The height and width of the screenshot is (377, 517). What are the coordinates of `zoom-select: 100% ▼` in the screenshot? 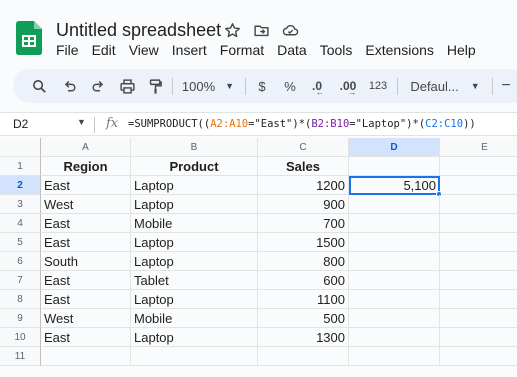 It's located at (208, 86).